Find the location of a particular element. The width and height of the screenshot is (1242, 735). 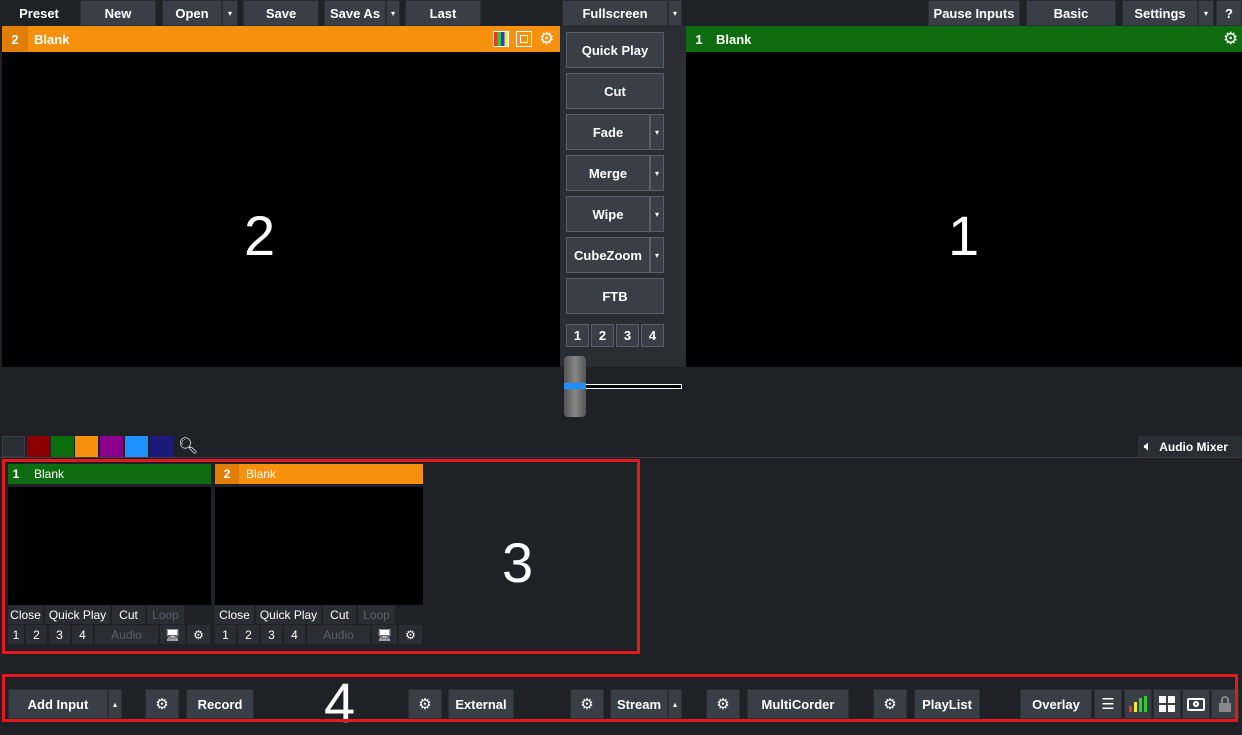

transition-3-button: 3 is located at coordinates (627, 335).